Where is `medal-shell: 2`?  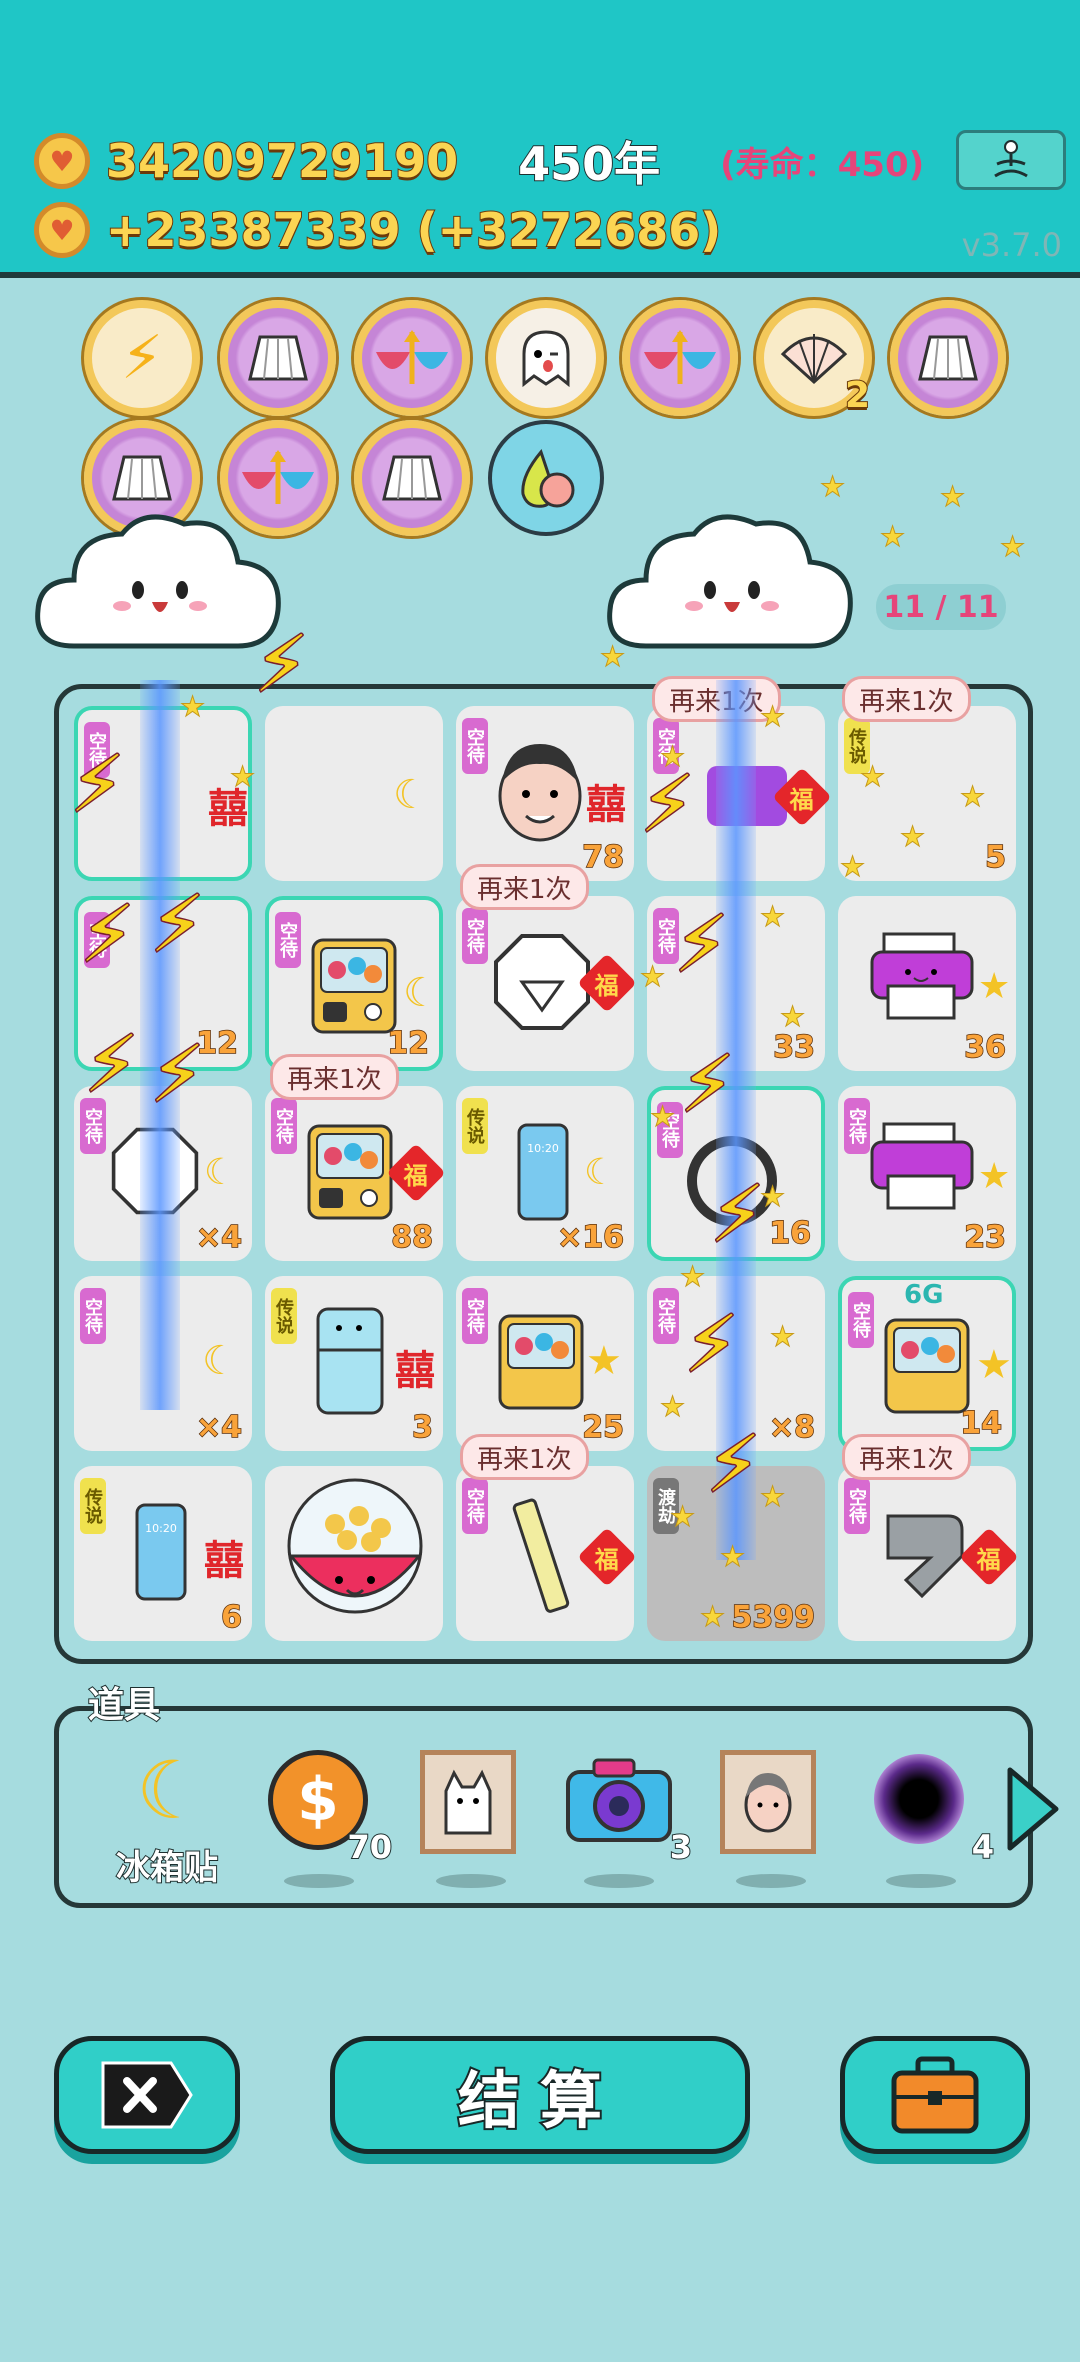 medal-shell: 2 is located at coordinates (814, 358).